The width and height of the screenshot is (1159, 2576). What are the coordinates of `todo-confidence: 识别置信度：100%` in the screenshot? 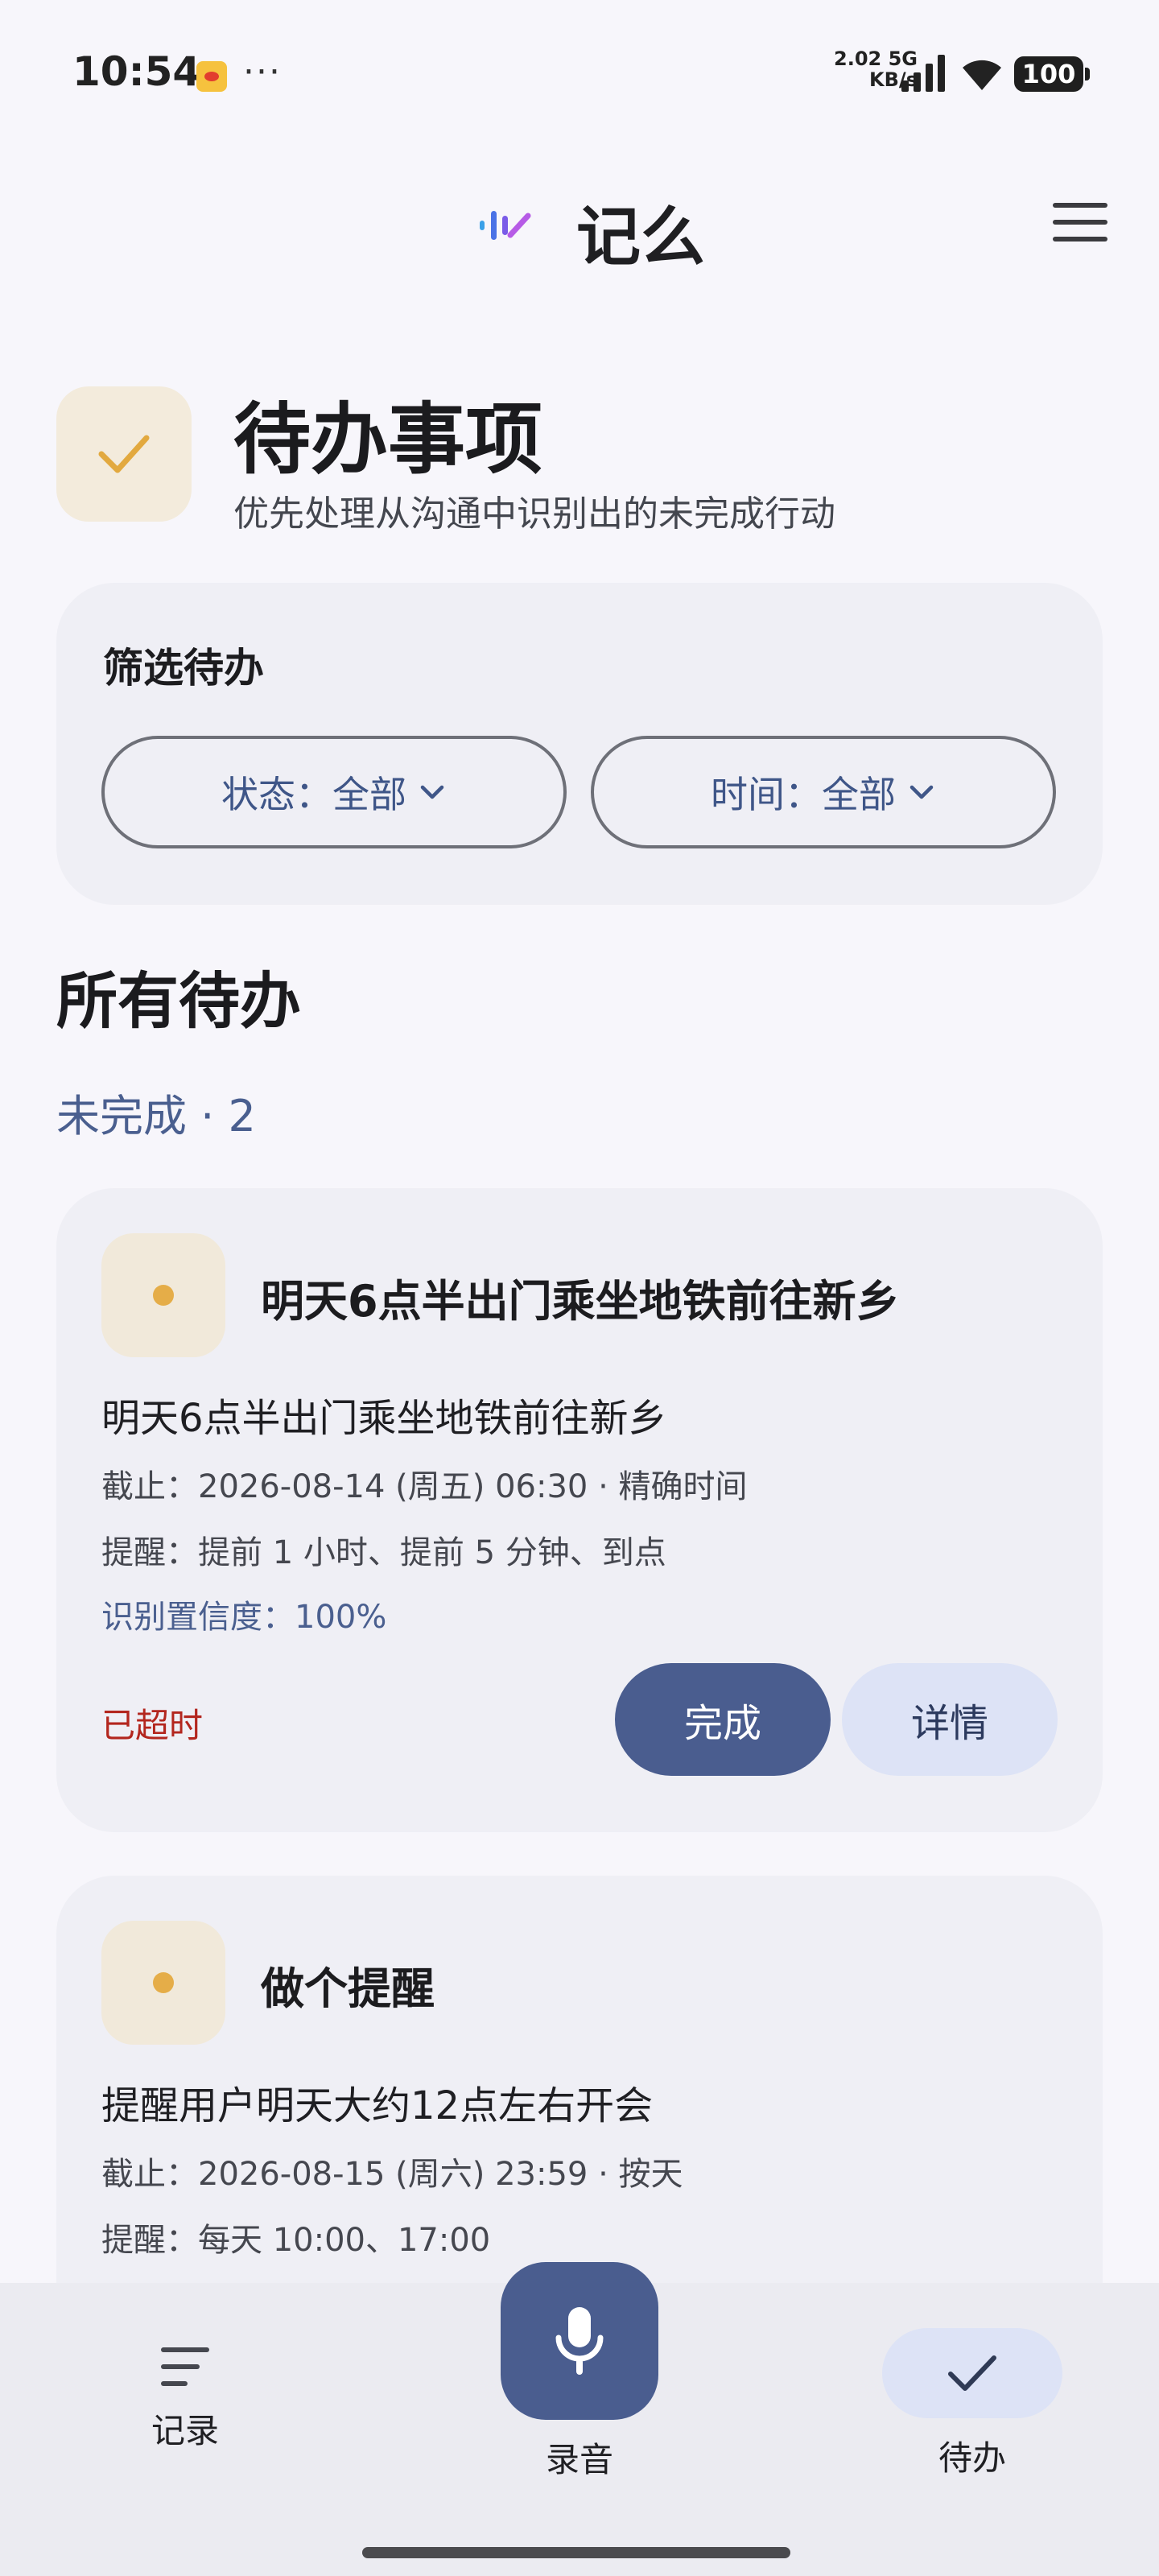 It's located at (244, 1617).